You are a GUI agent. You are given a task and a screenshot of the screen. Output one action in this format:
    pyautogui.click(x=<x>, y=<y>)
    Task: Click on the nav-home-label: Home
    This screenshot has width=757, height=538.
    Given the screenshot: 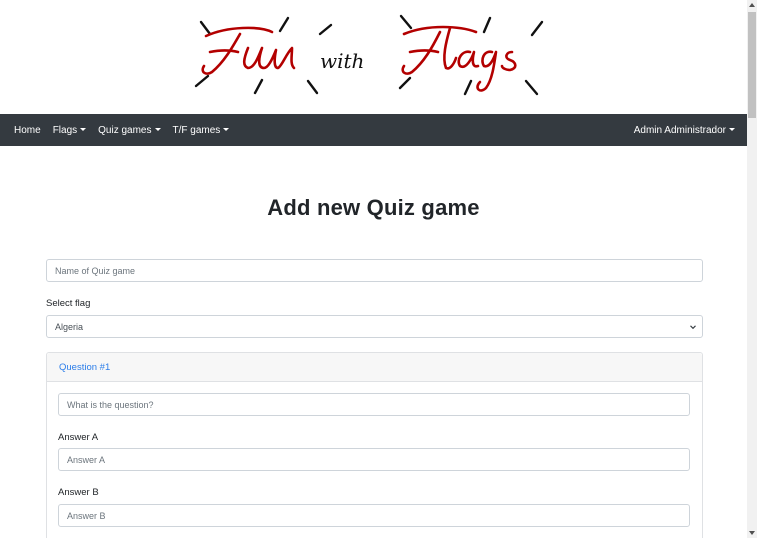 What is the action you would take?
    pyautogui.click(x=27, y=130)
    